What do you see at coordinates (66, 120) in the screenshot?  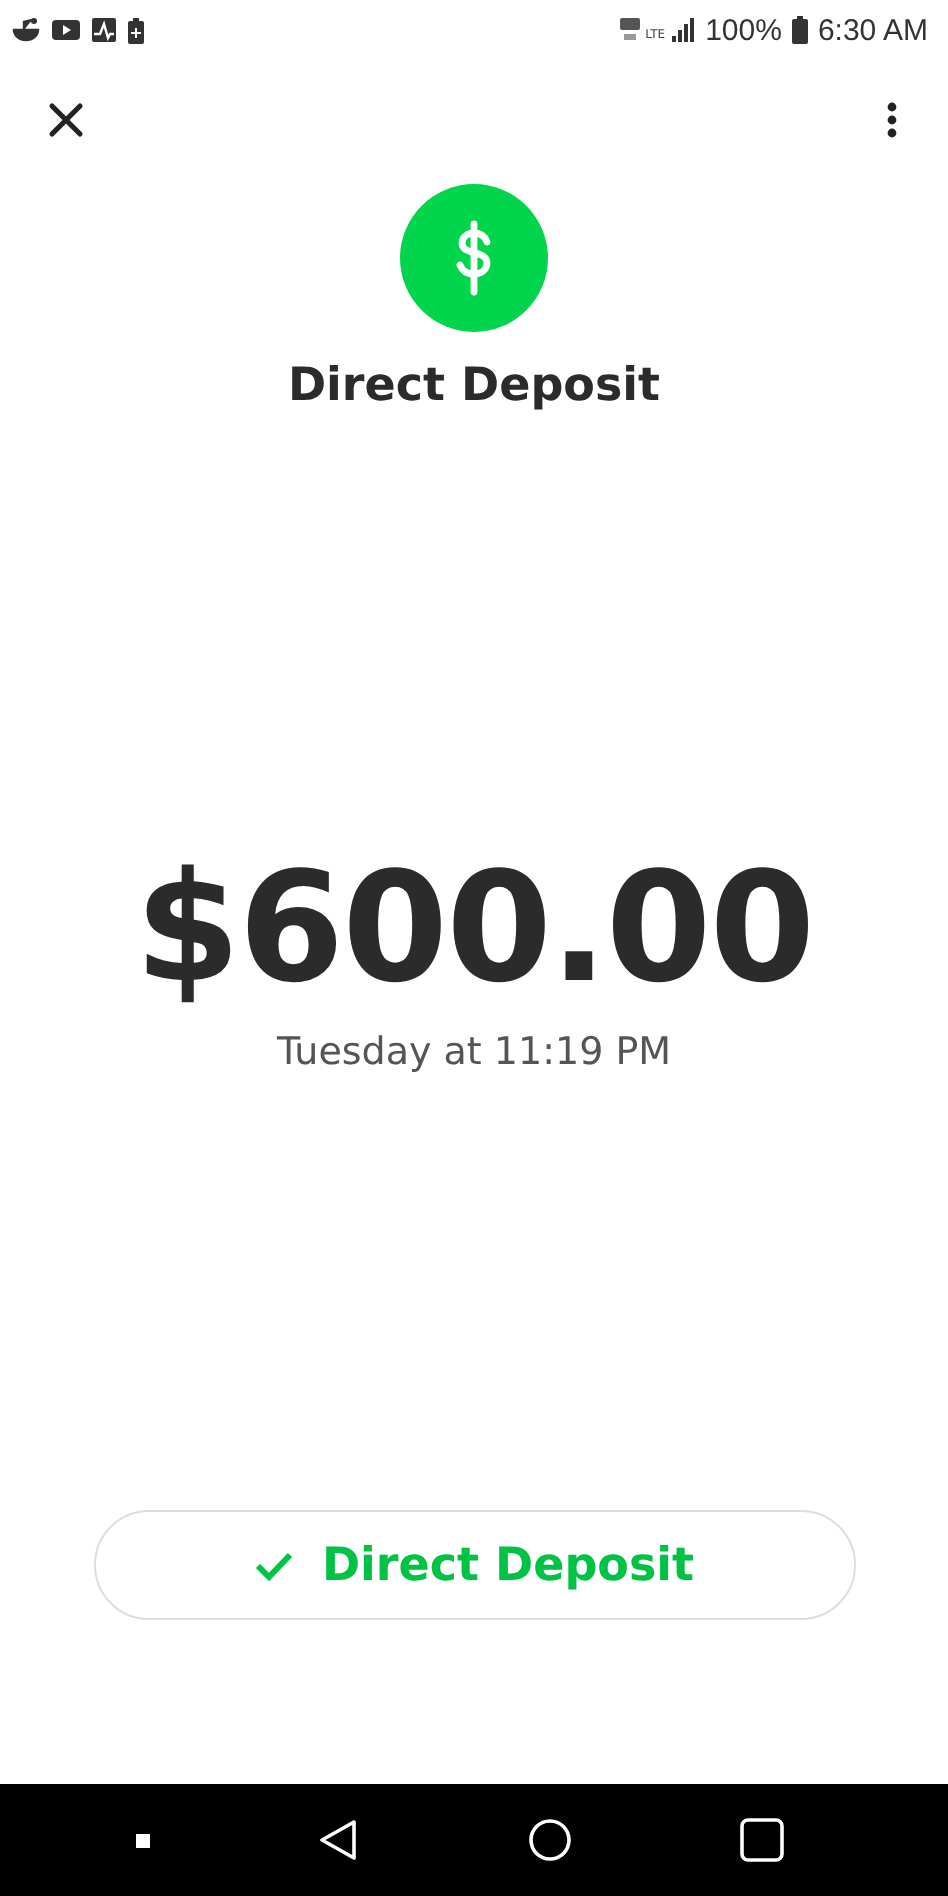 I see `close-icon` at bounding box center [66, 120].